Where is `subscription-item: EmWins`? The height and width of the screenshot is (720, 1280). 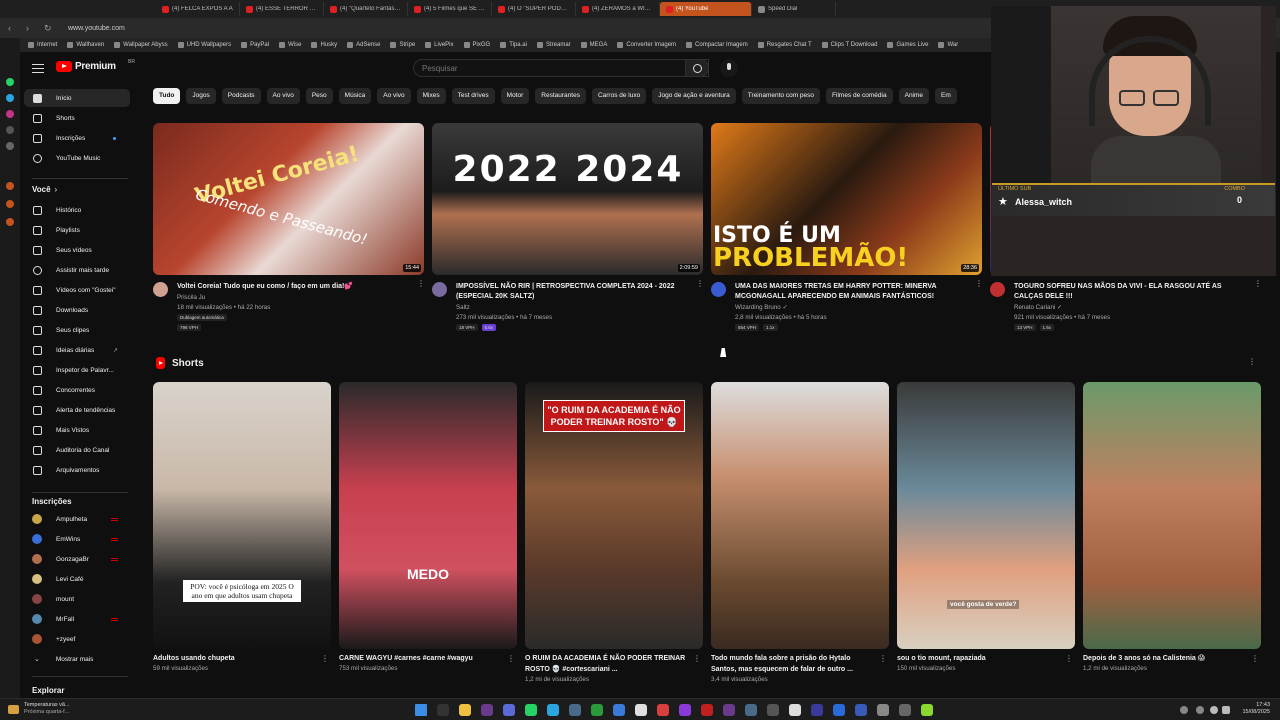 subscription-item: EmWins is located at coordinates (77, 539).